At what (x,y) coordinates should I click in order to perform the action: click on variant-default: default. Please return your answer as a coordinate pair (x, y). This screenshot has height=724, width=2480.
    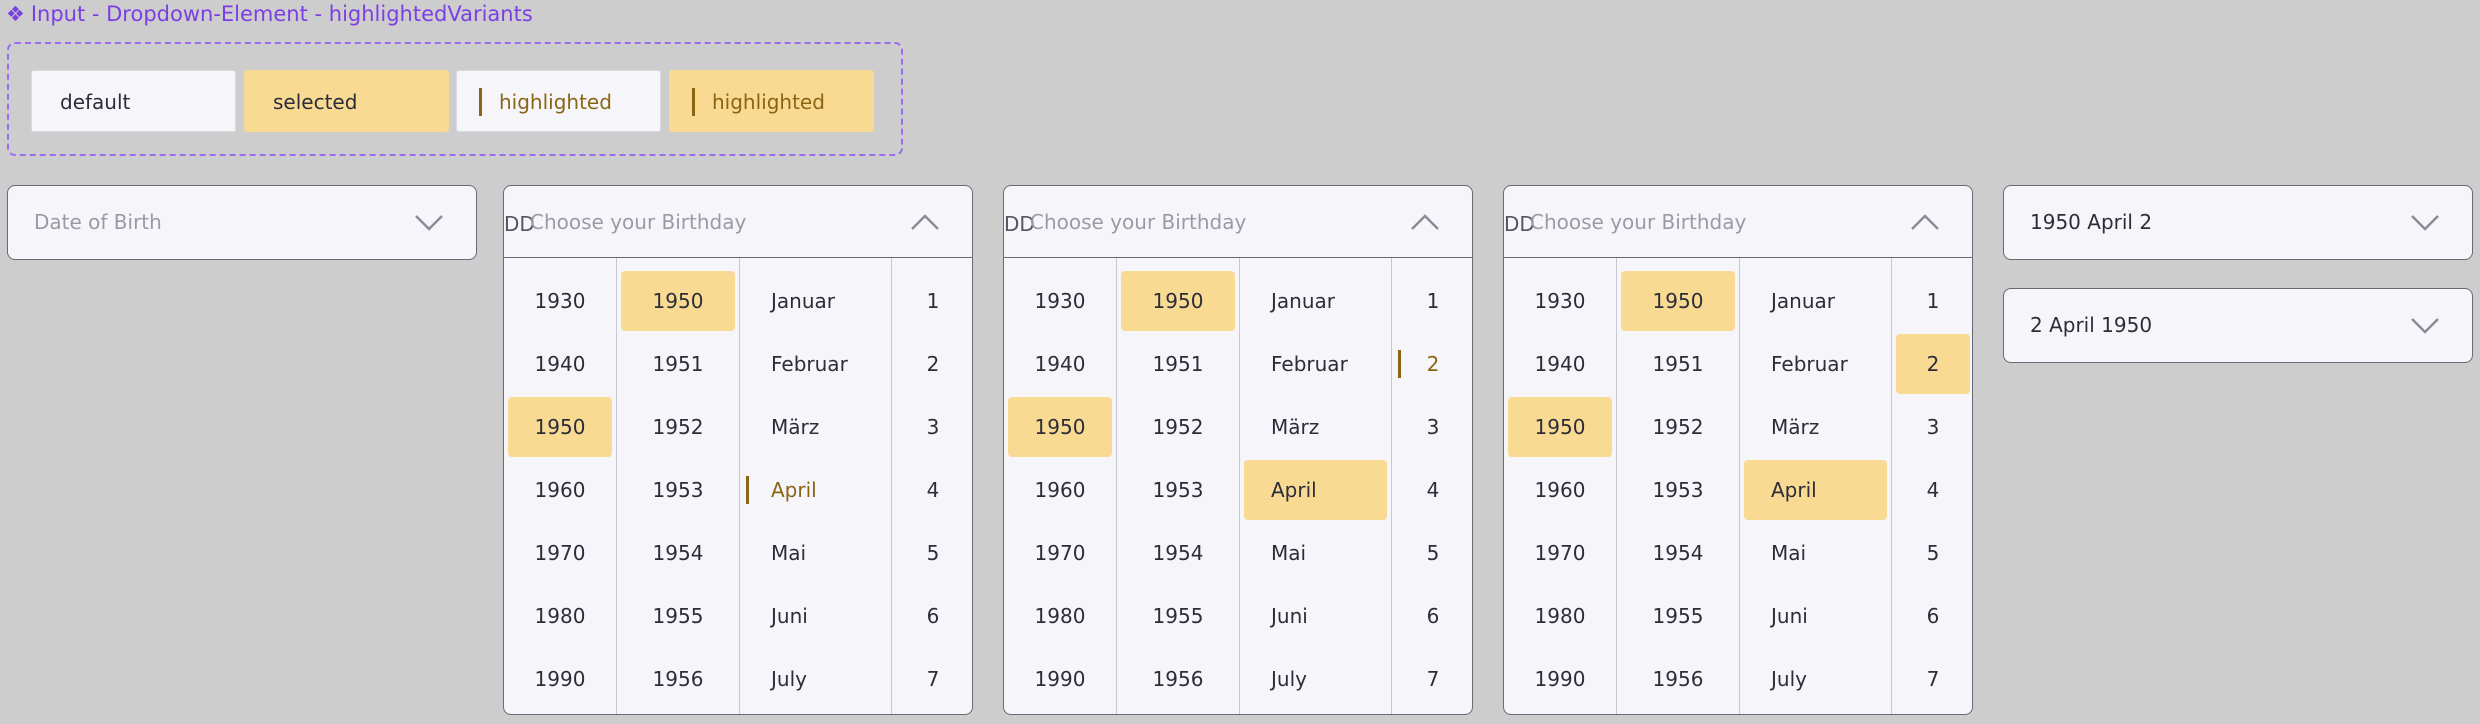
    Looking at the image, I should click on (133, 101).